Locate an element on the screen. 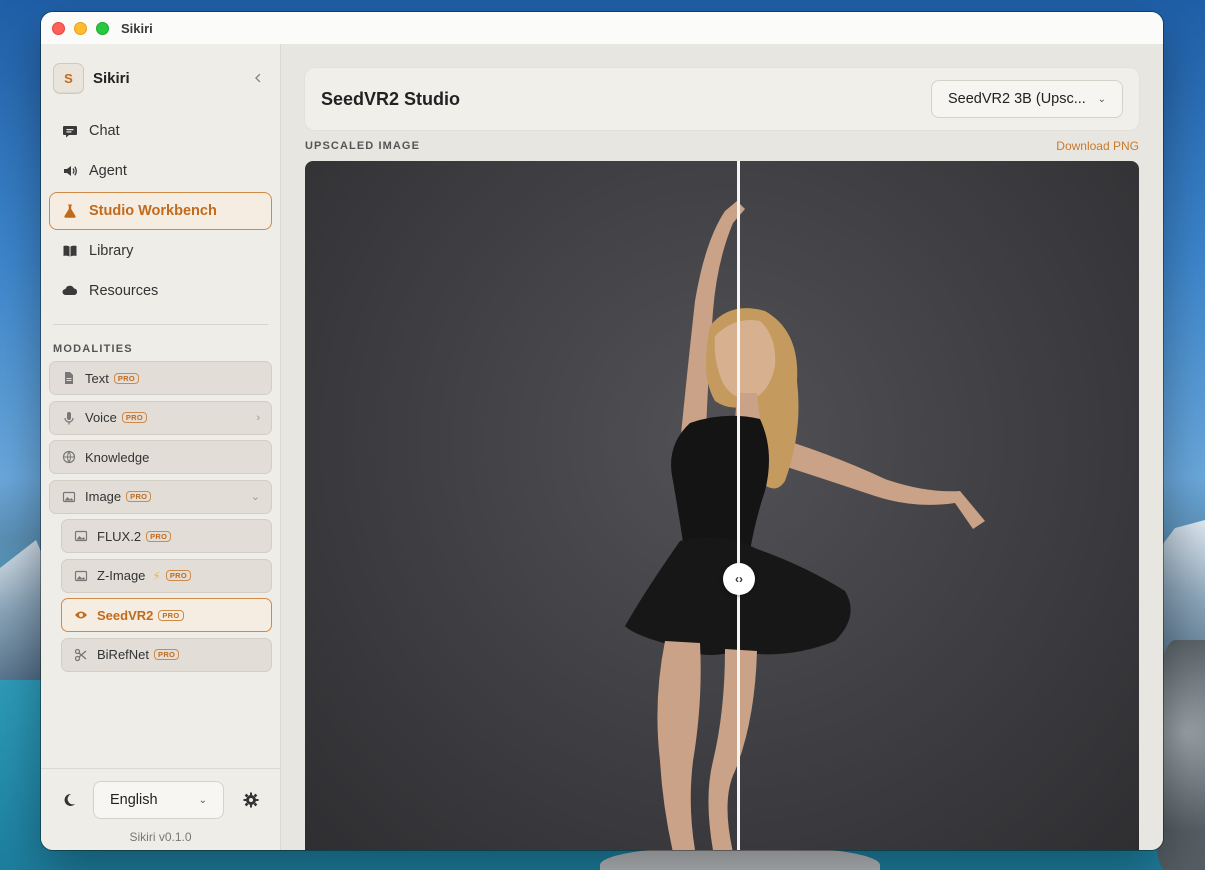 The height and width of the screenshot is (870, 1205). modality-flux2-label: FLUX.2 is located at coordinates (119, 536).